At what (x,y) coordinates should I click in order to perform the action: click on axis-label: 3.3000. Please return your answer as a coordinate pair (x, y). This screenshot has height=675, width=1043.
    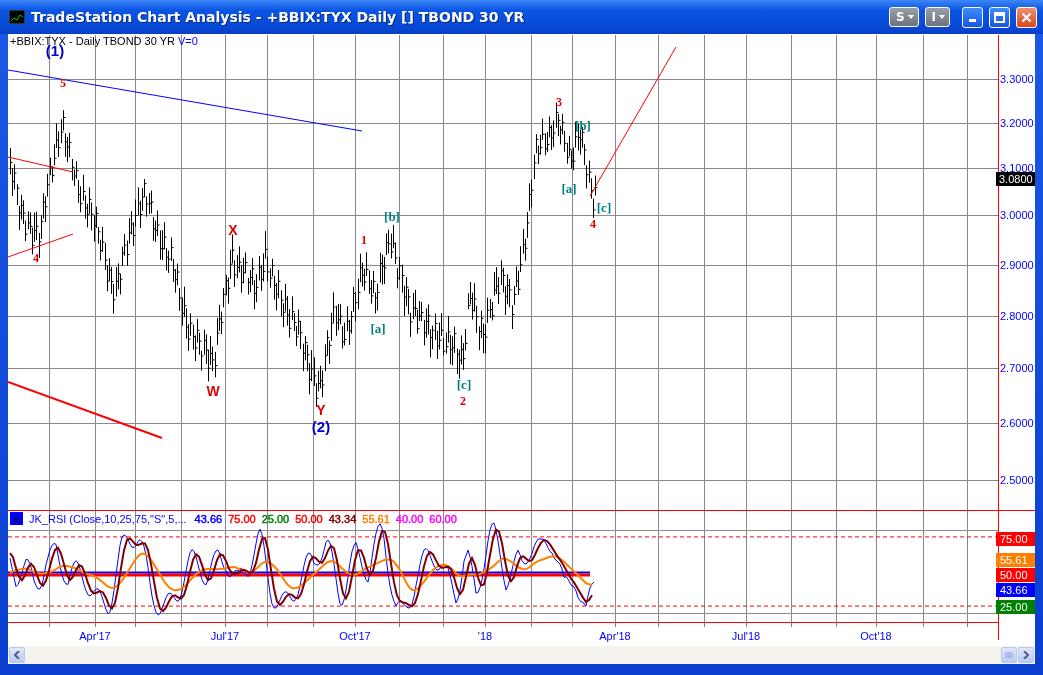
    Looking at the image, I should click on (1017, 79).